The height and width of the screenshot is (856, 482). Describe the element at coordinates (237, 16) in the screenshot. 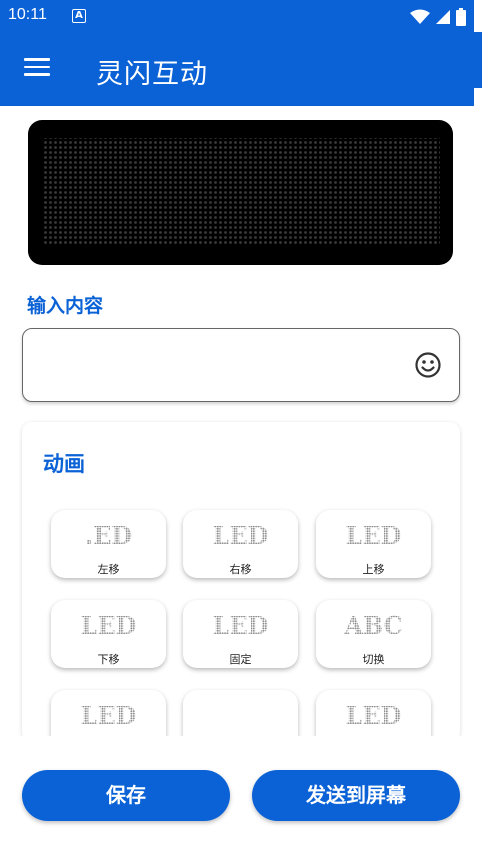

I see `status-bar: 10:11 A` at that location.